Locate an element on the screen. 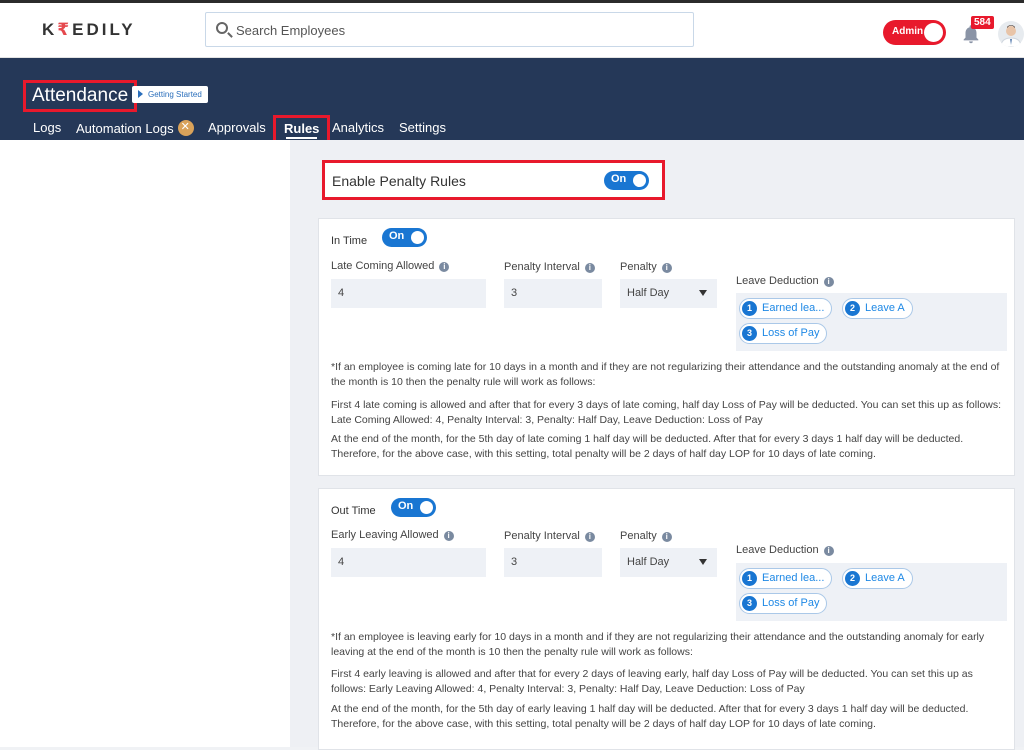 The height and width of the screenshot is (750, 1024). page-title: Attendance is located at coordinates (80, 96).